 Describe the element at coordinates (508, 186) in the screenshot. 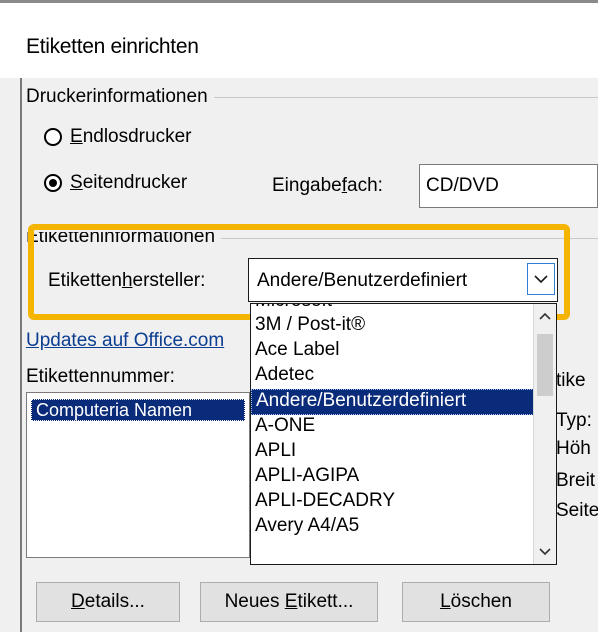

I see `tray-select: CD/DVD` at that location.